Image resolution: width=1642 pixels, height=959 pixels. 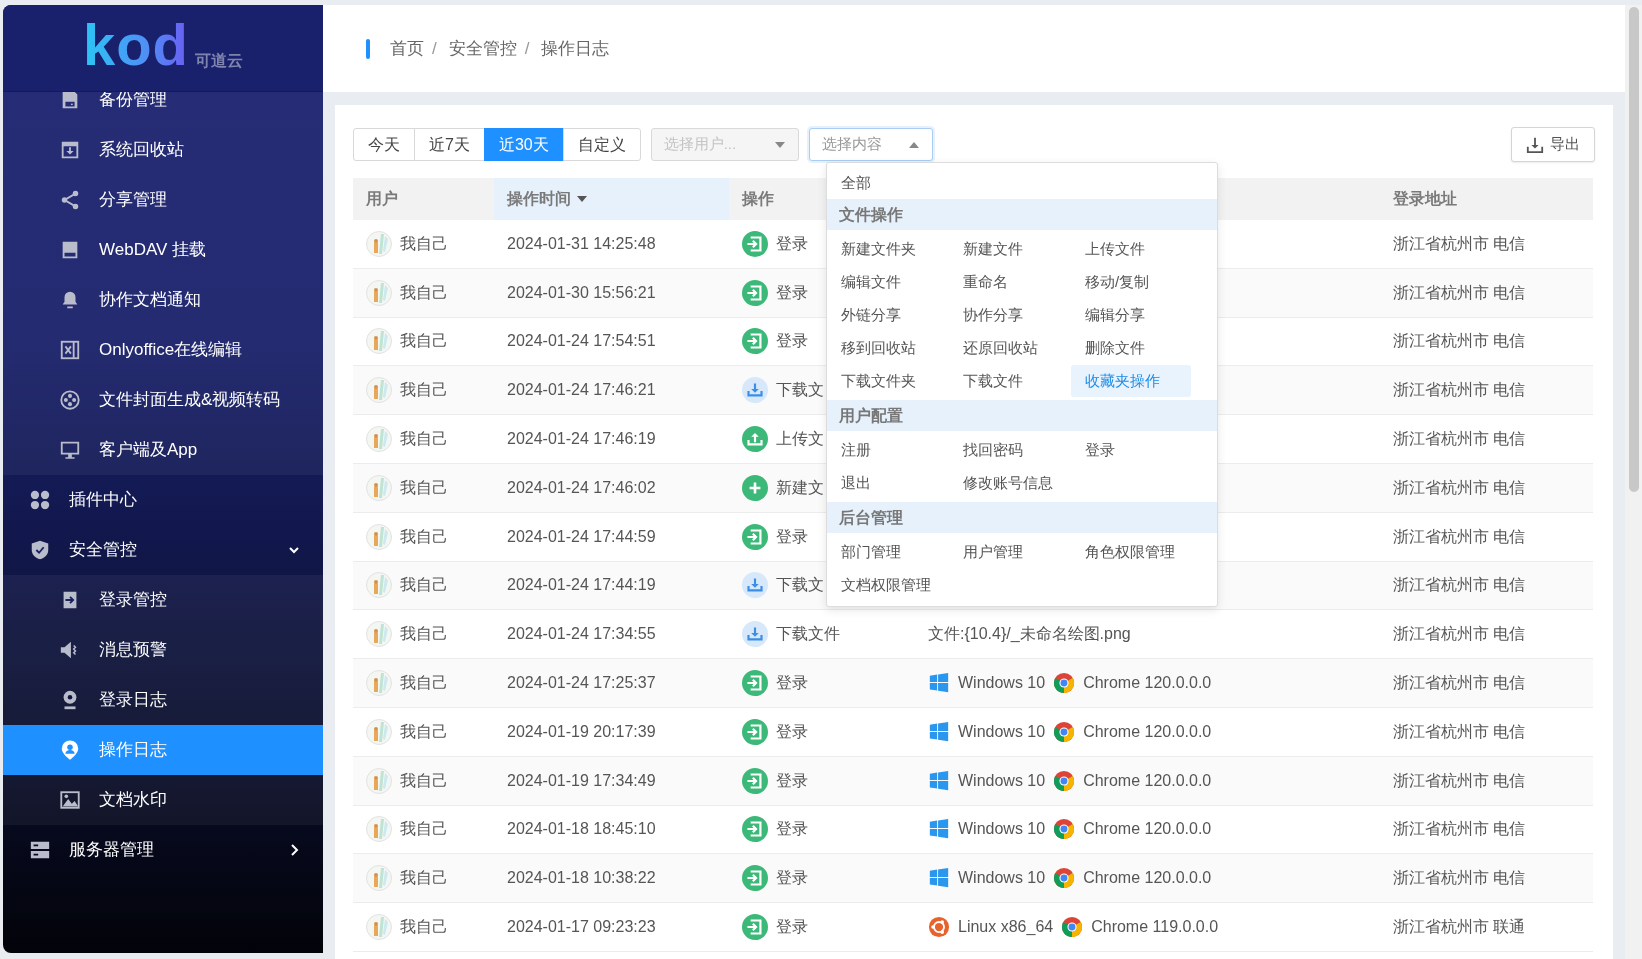 What do you see at coordinates (888, 585) in the screenshot?
I see `dropdown-option: 文档权限管理` at bounding box center [888, 585].